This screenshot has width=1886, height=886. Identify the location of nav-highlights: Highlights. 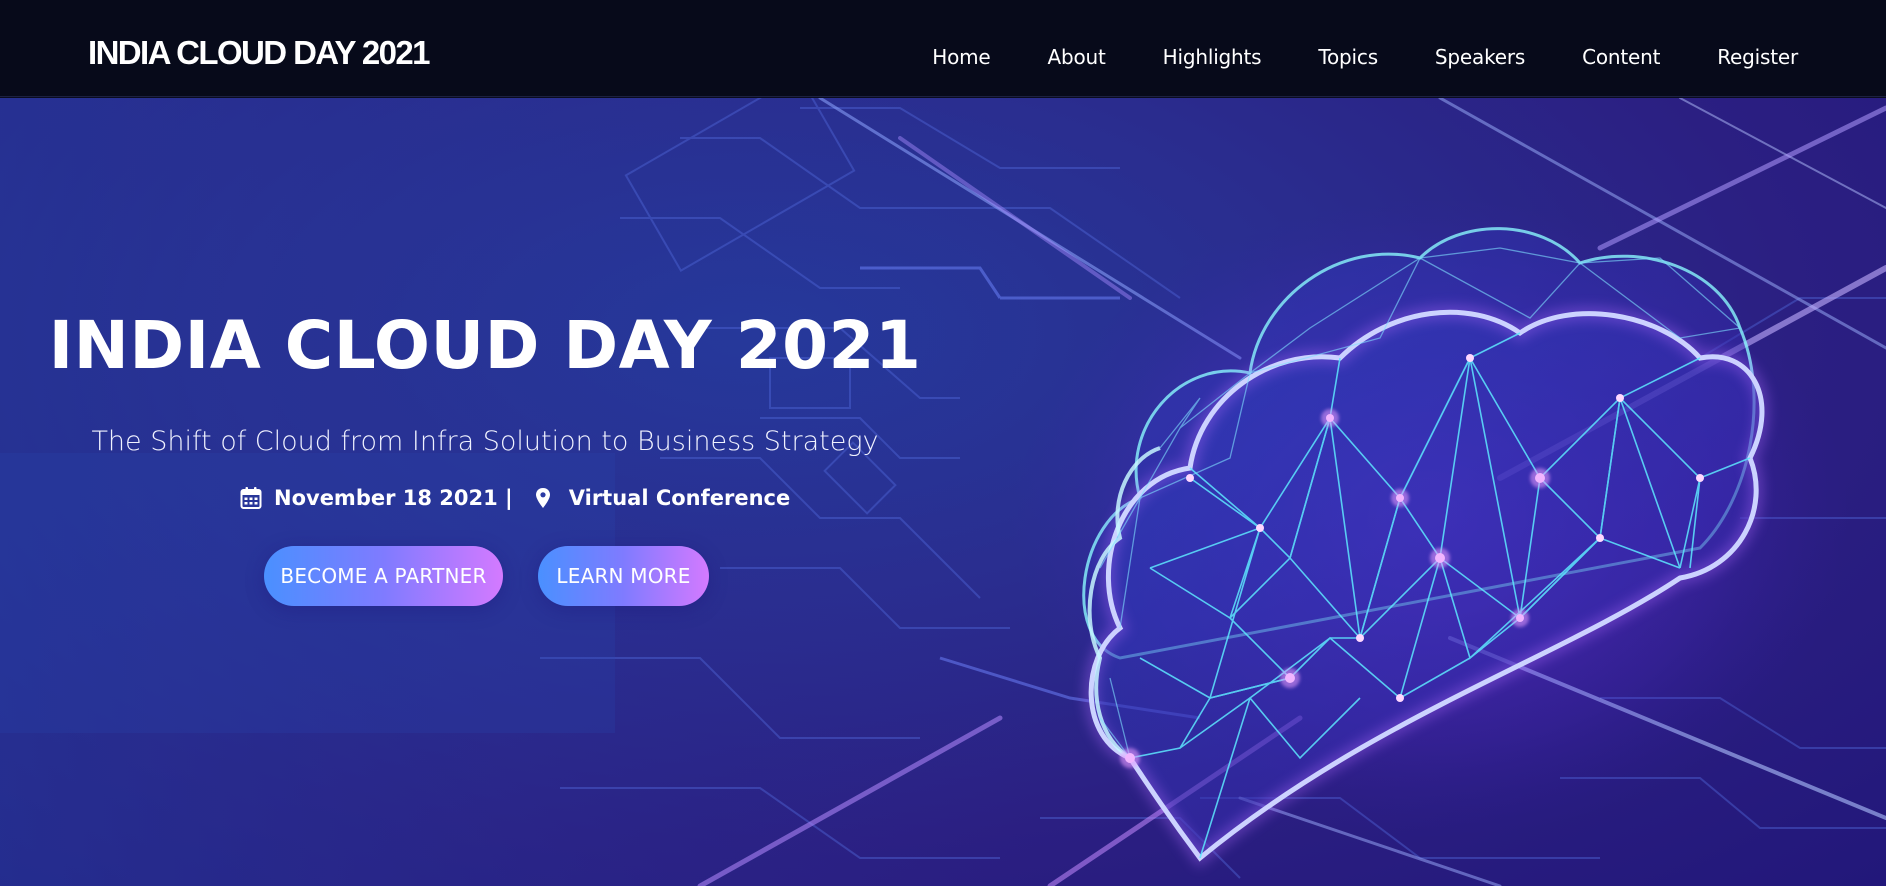
(1212, 57).